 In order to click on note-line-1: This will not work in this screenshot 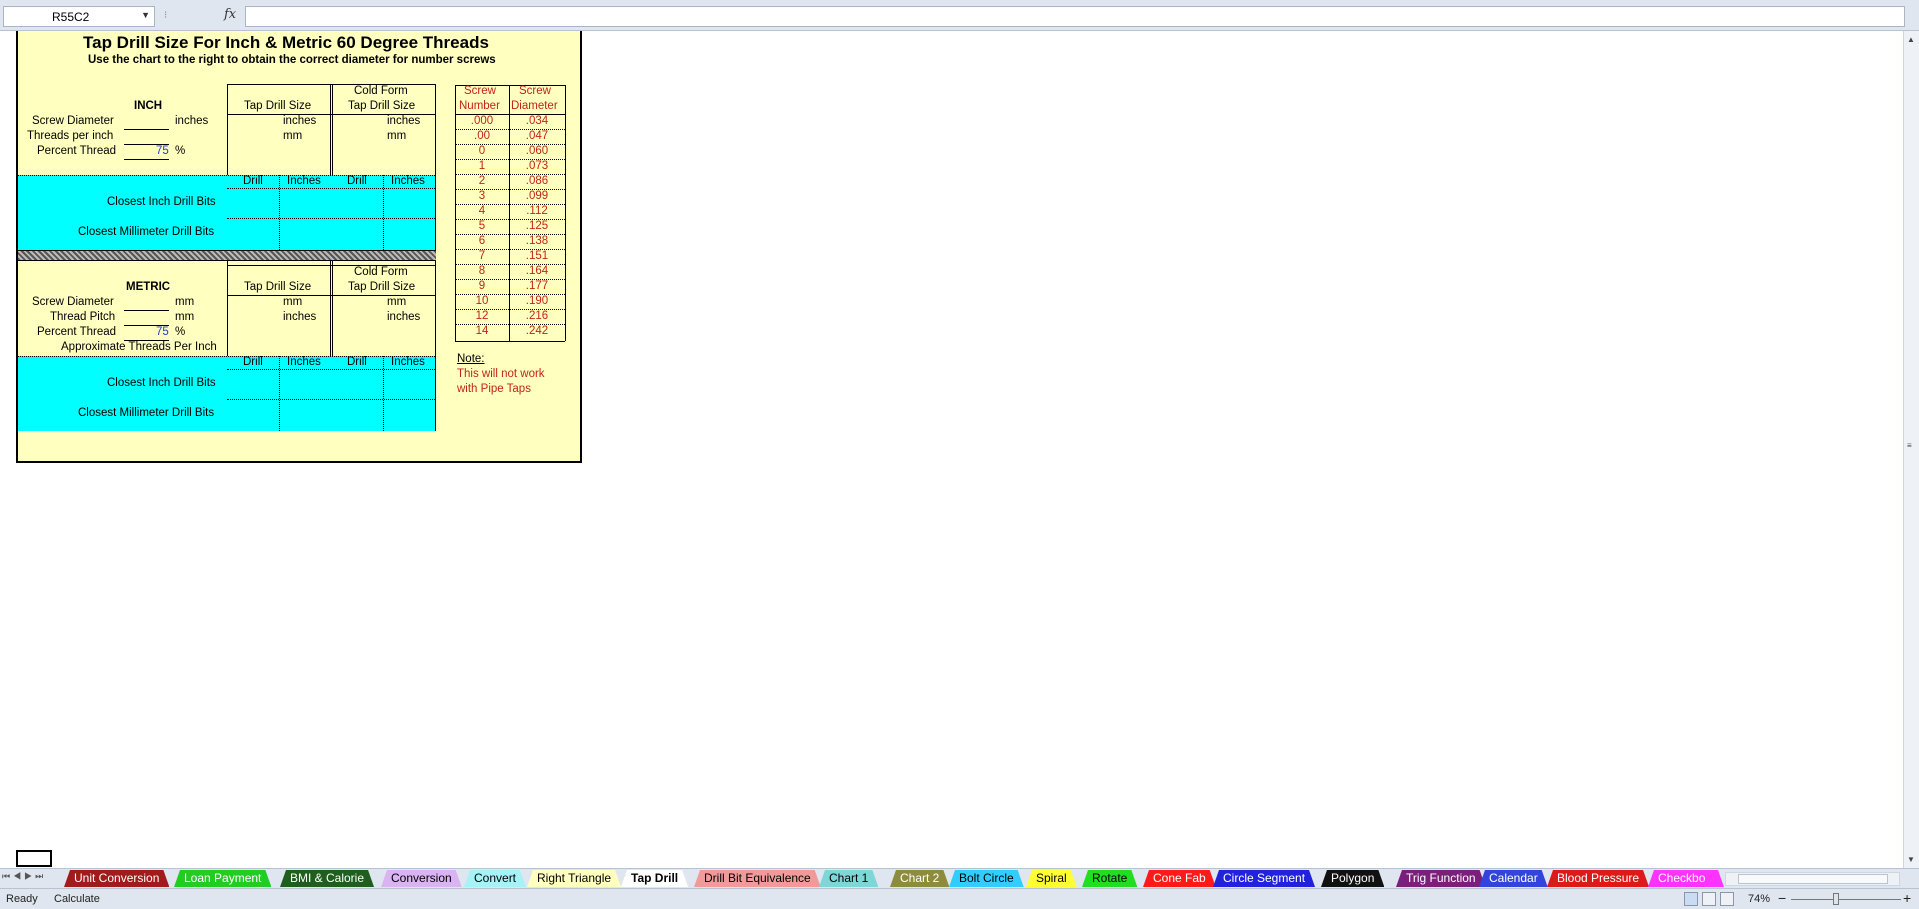, I will do `click(501, 374)`.